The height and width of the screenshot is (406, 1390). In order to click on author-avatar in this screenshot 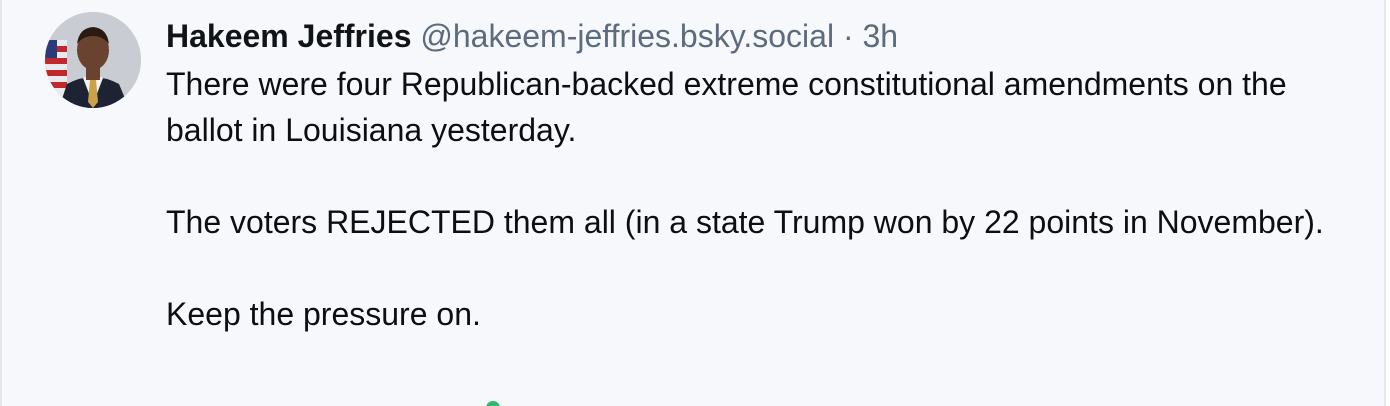, I will do `click(93, 60)`.